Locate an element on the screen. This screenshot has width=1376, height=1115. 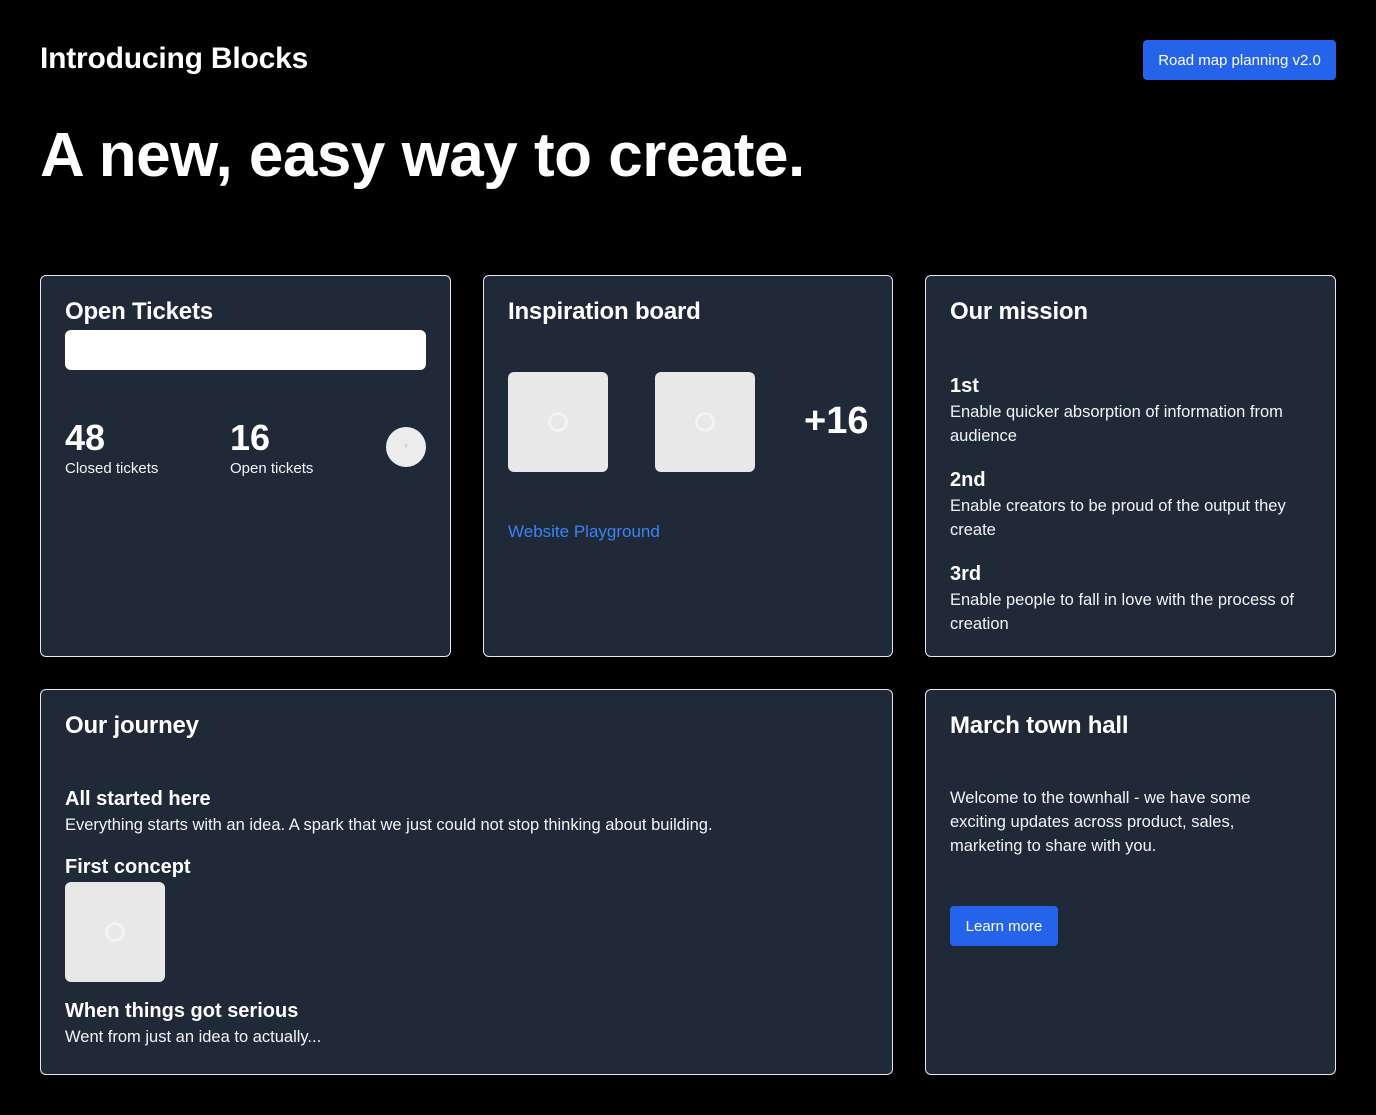
stat-label: Open tickets is located at coordinates (272, 468).